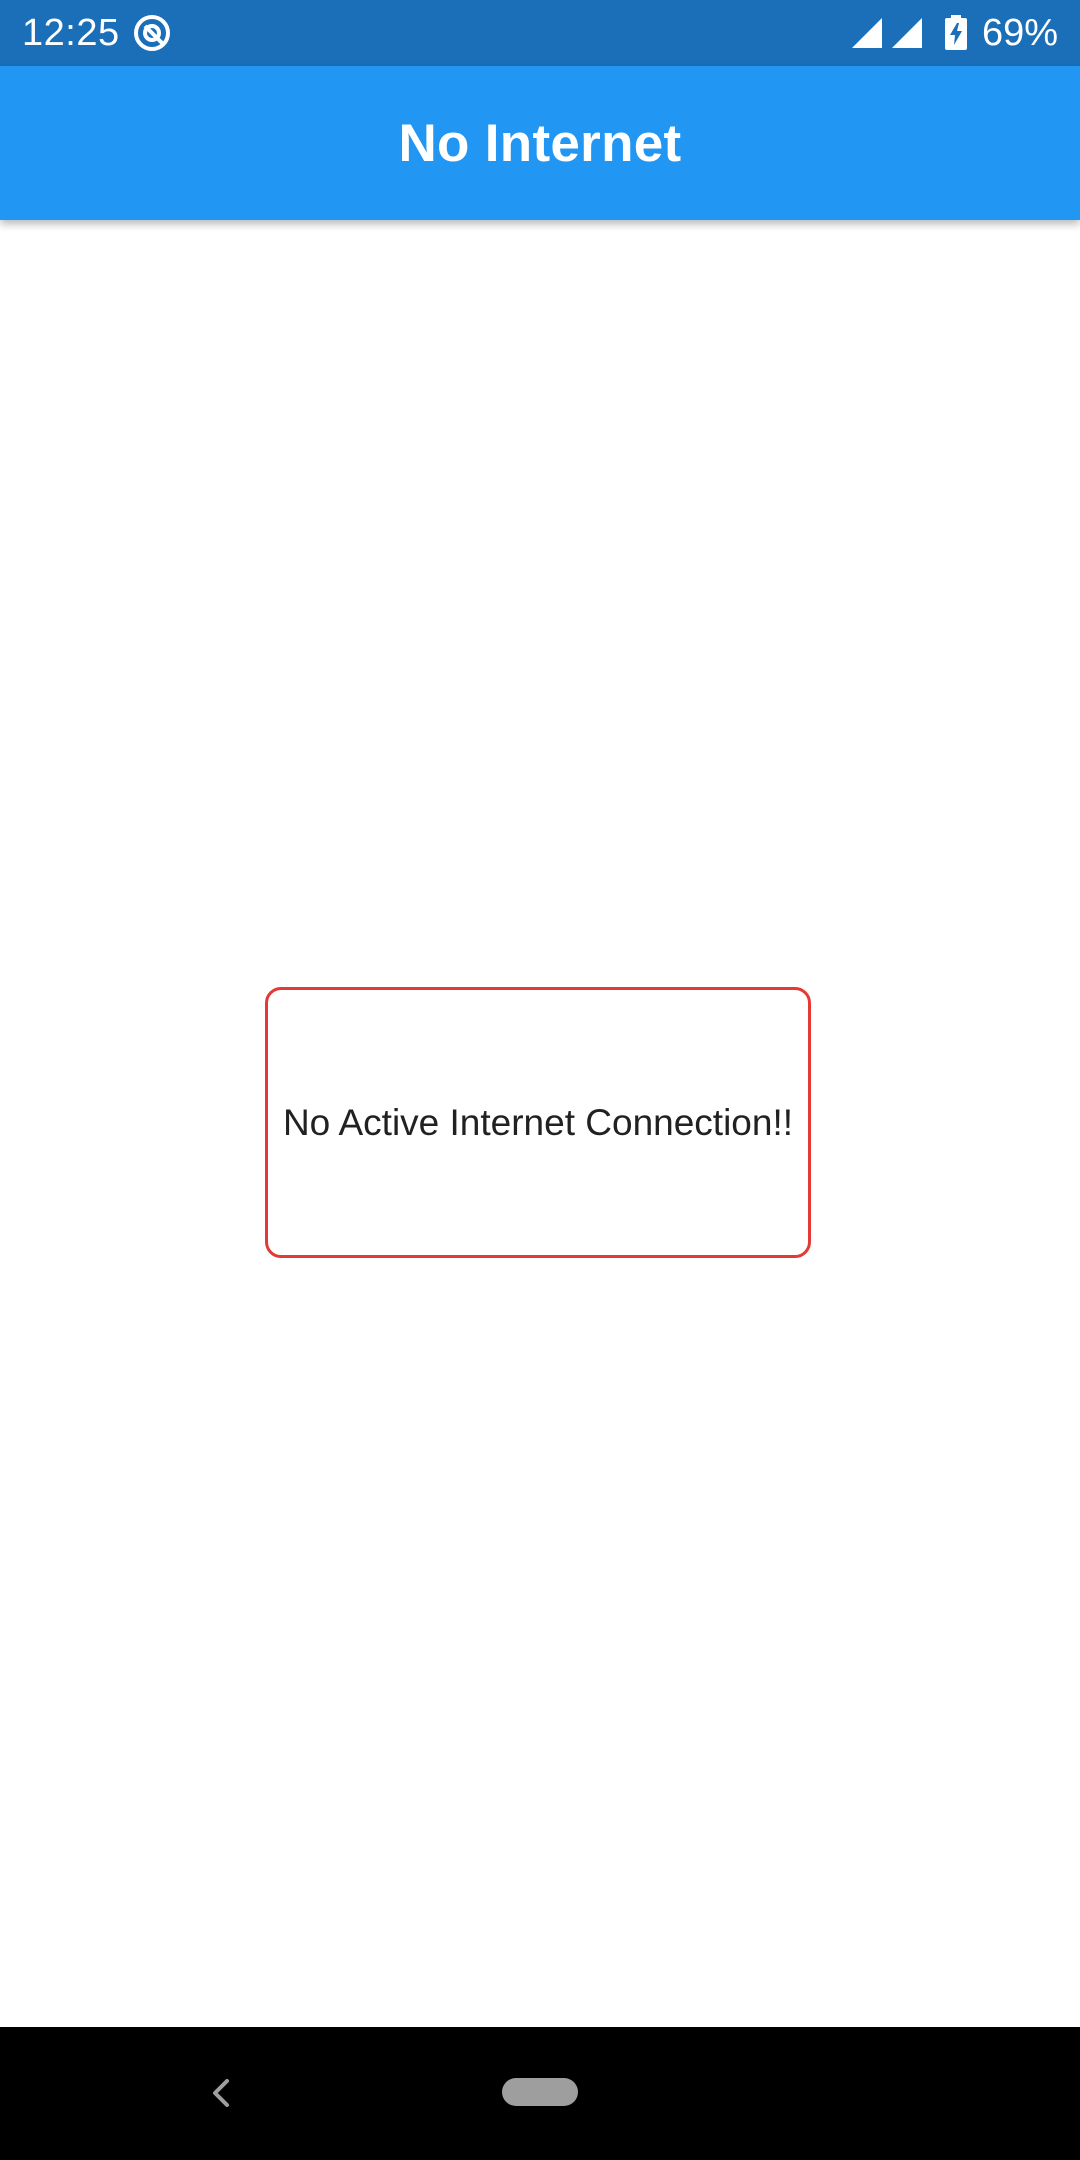 The image size is (1080, 2160). I want to click on app-notification-icon, so click(152, 33).